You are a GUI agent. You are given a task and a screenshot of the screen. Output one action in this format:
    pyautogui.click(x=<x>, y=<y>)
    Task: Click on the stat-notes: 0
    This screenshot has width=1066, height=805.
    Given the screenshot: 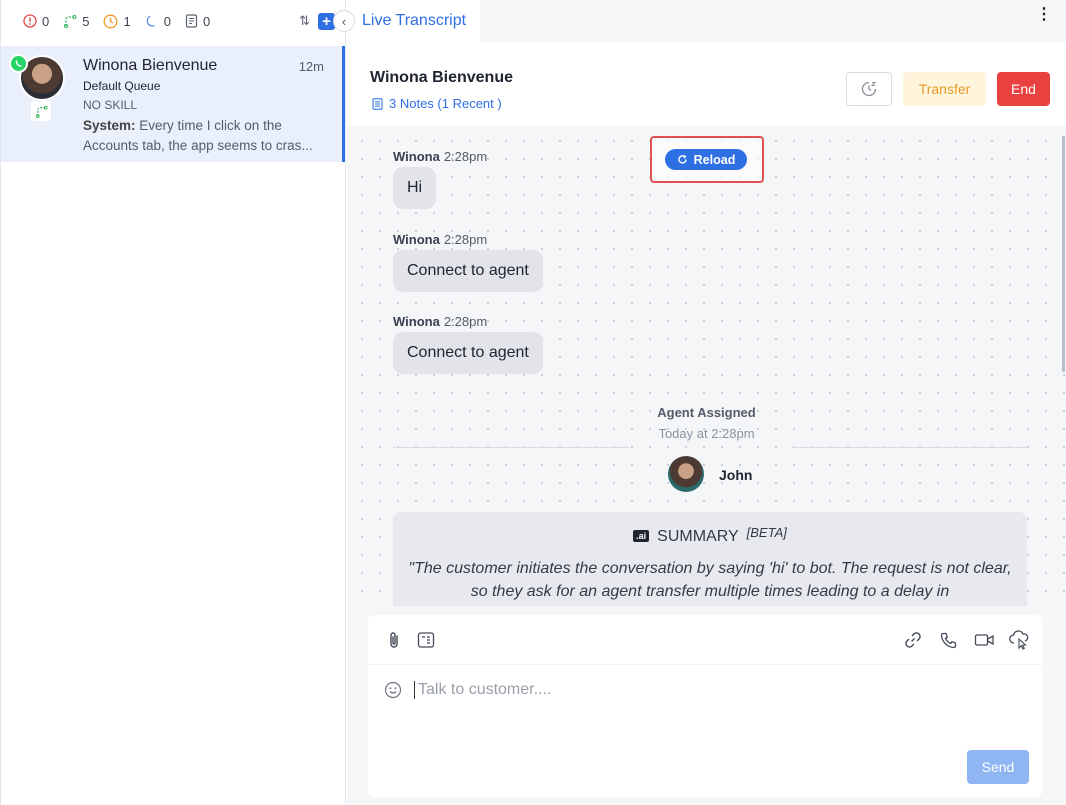 What is the action you would take?
    pyautogui.click(x=197, y=21)
    